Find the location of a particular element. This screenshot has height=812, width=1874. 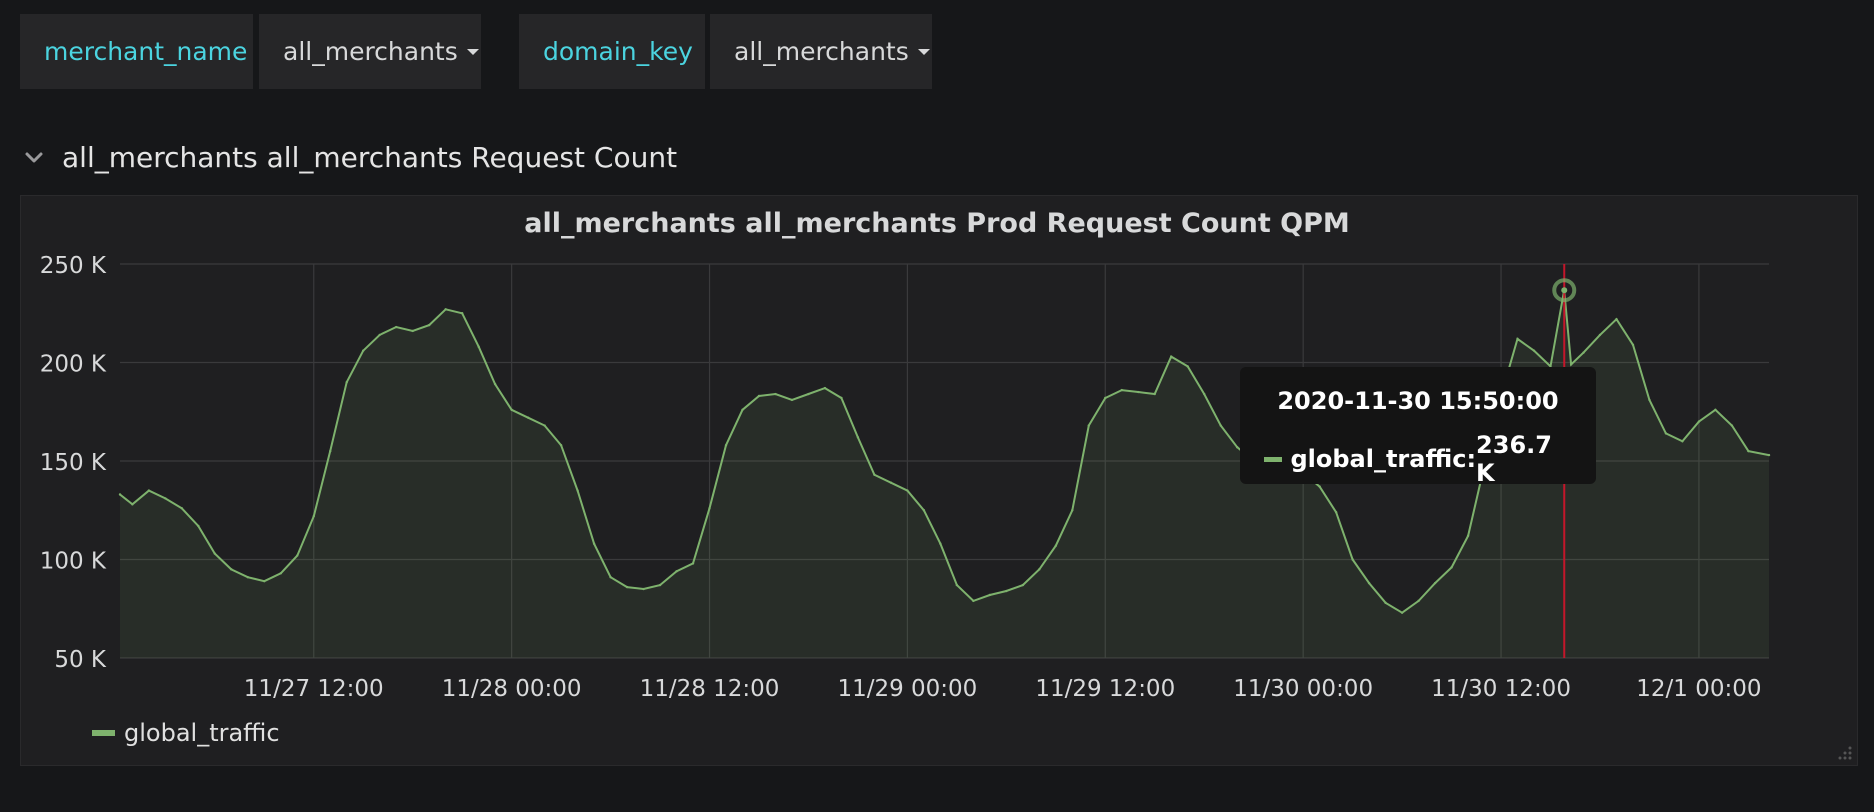

tooltip-series-name: global_traffic: is located at coordinates (1383, 459).